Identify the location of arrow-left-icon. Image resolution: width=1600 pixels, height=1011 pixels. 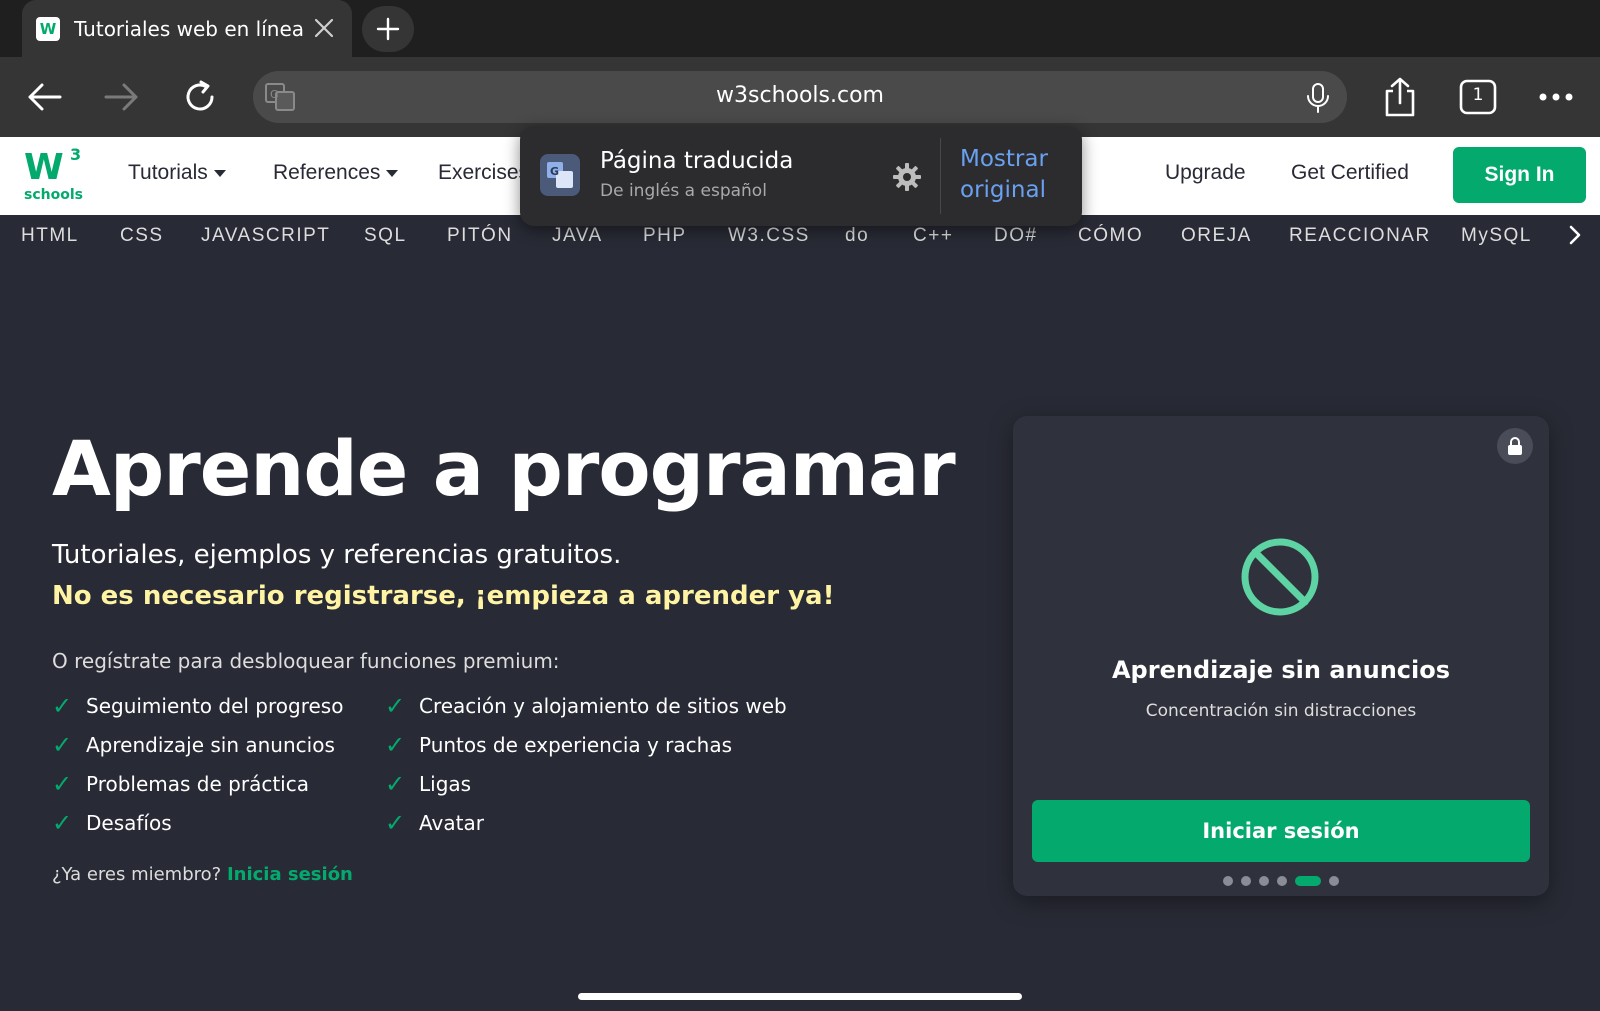
(45, 97).